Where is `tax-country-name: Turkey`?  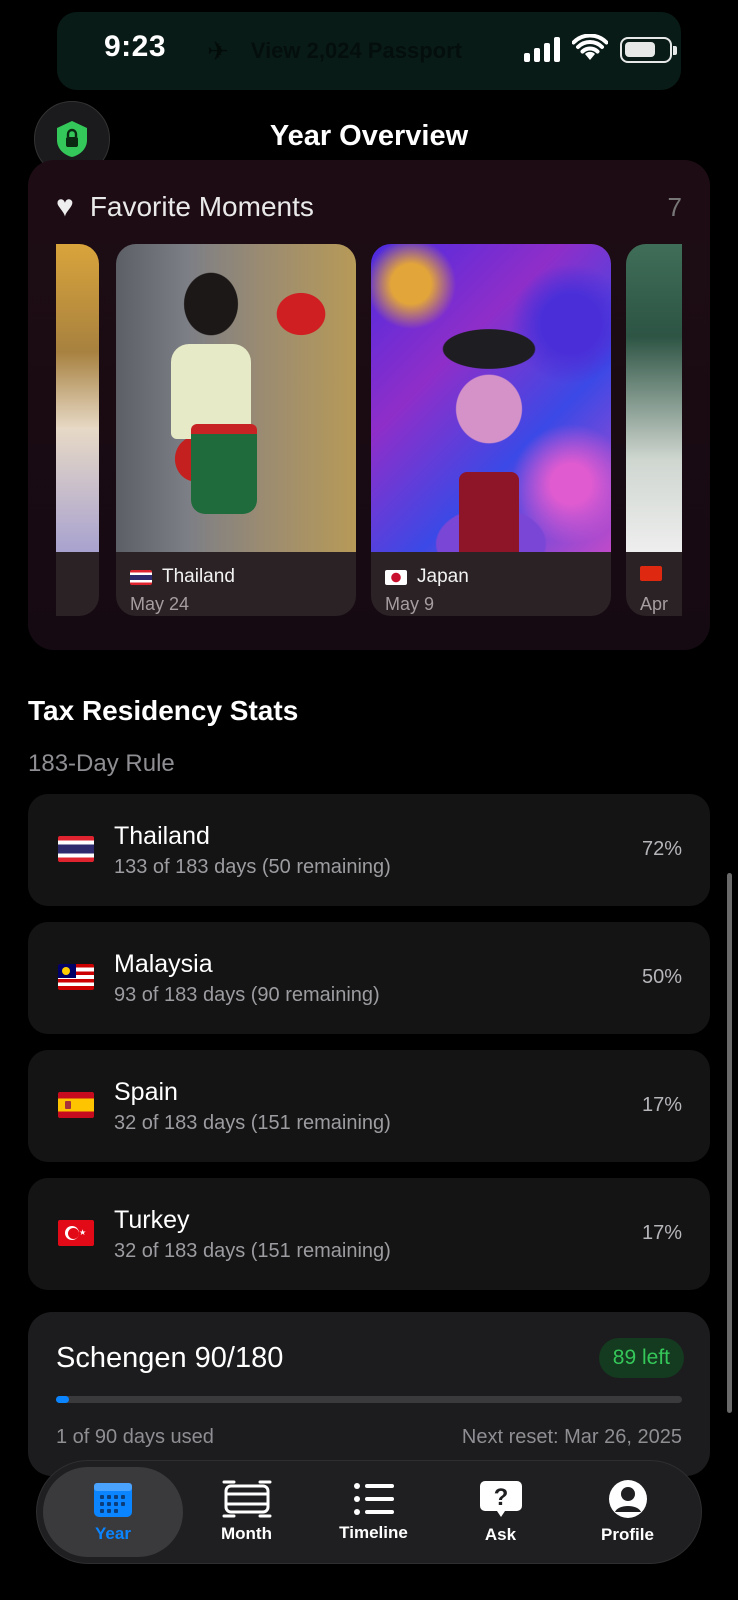
tax-country-name: Turkey is located at coordinates (152, 1220).